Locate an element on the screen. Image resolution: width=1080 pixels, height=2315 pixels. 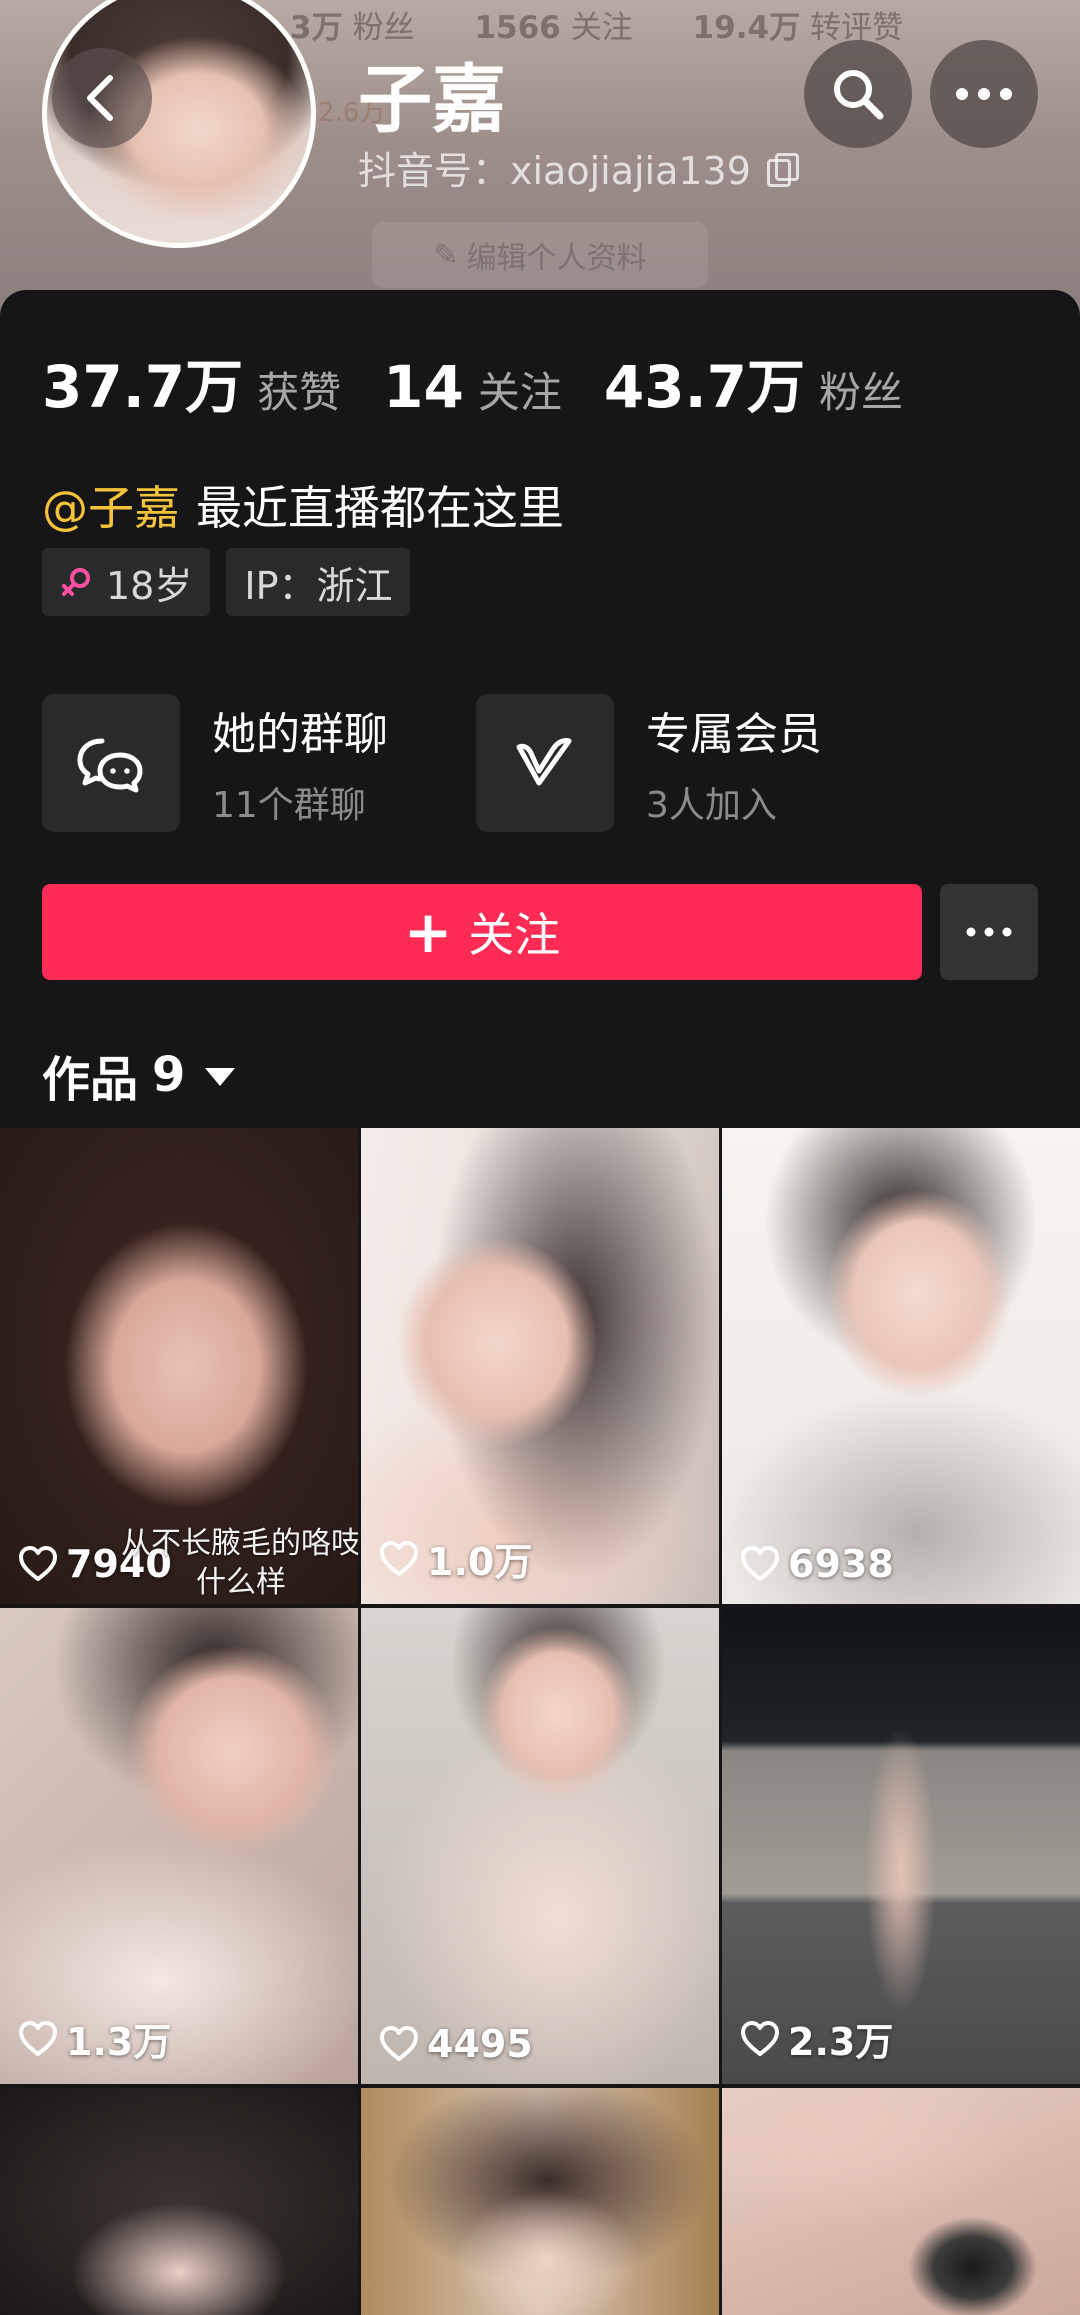
stat-followers: 43.7万 粉丝 is located at coordinates (753, 382).